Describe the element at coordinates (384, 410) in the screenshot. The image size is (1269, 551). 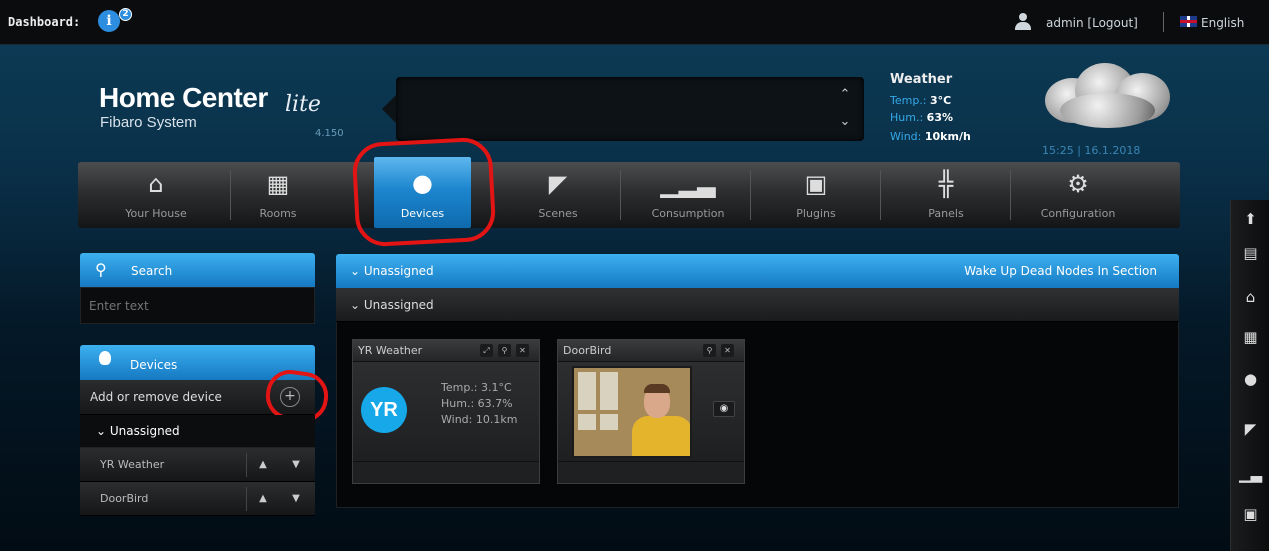
I see `yr-logo: YR` at that location.